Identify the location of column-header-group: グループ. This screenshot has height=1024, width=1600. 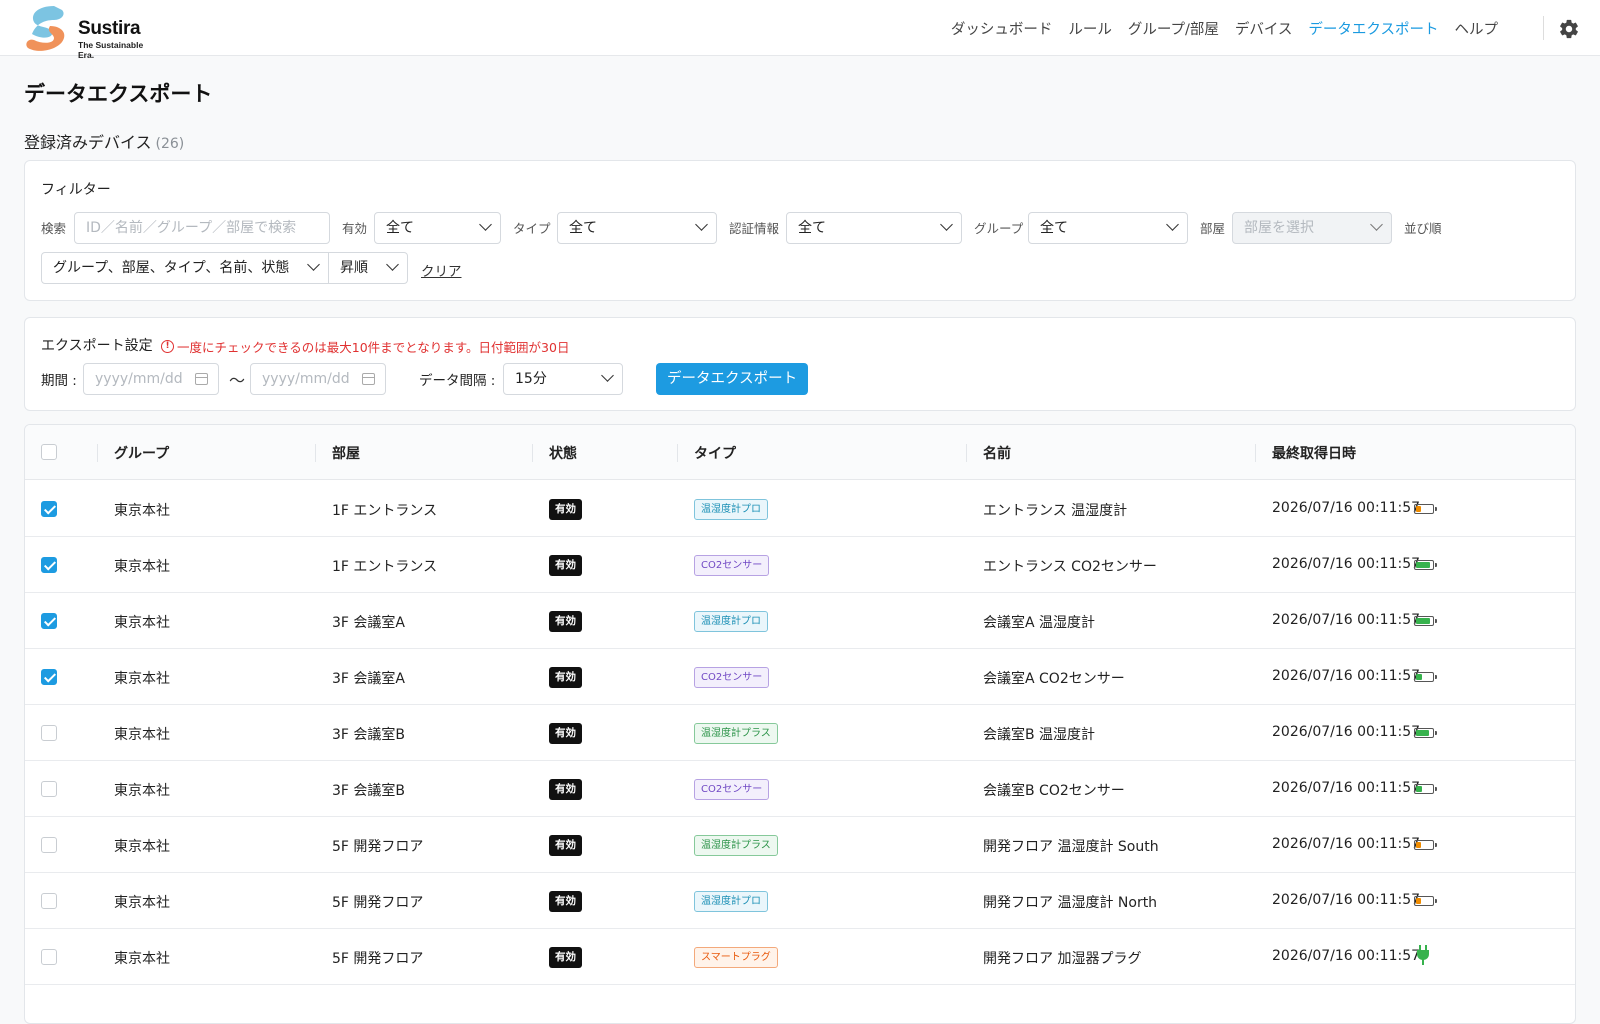
(141, 453).